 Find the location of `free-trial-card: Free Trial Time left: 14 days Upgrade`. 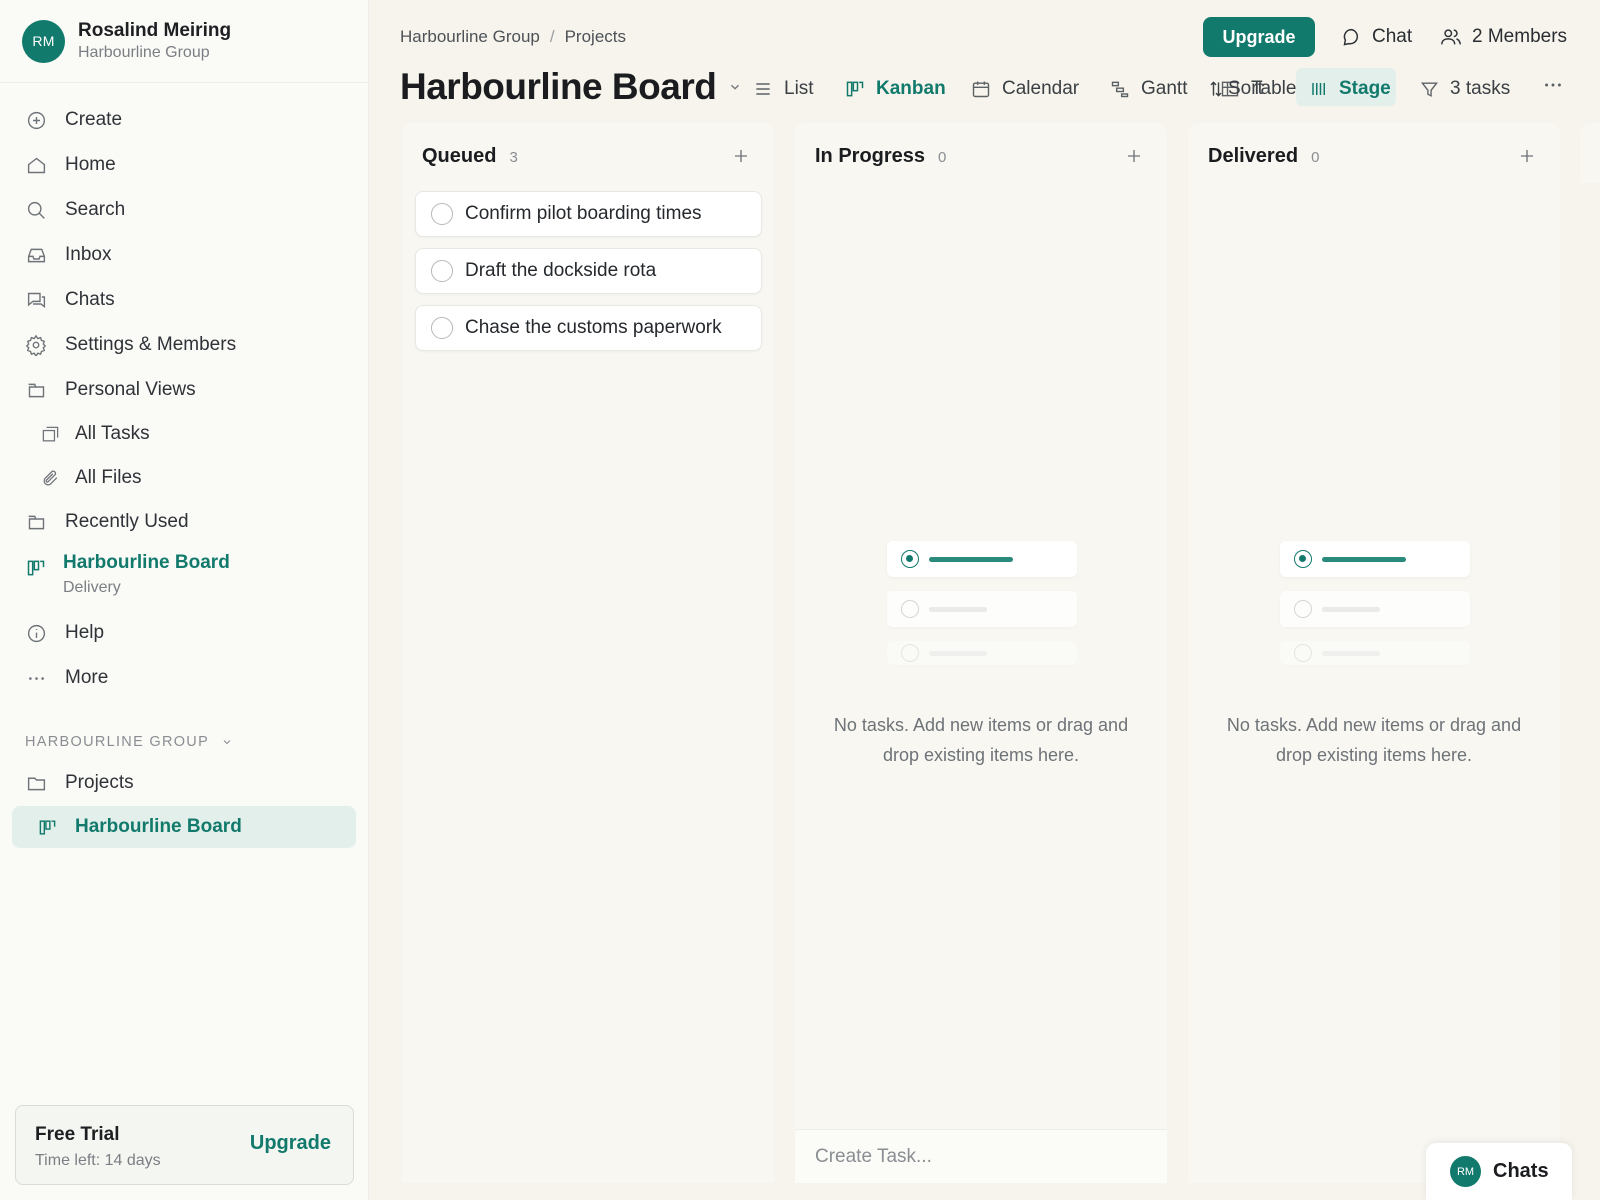

free-trial-card: Free Trial Time left: 14 days Upgrade is located at coordinates (184, 1145).